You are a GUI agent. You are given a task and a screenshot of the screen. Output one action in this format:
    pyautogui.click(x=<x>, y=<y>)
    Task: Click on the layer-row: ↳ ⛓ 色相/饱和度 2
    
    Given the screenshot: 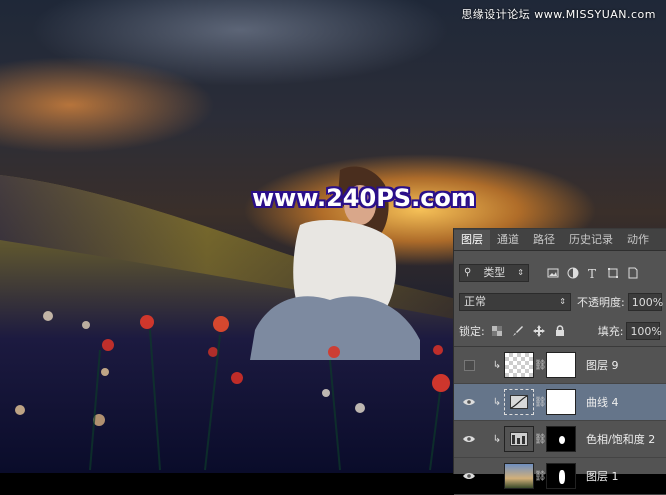 What is the action you would take?
    pyautogui.click(x=560, y=439)
    